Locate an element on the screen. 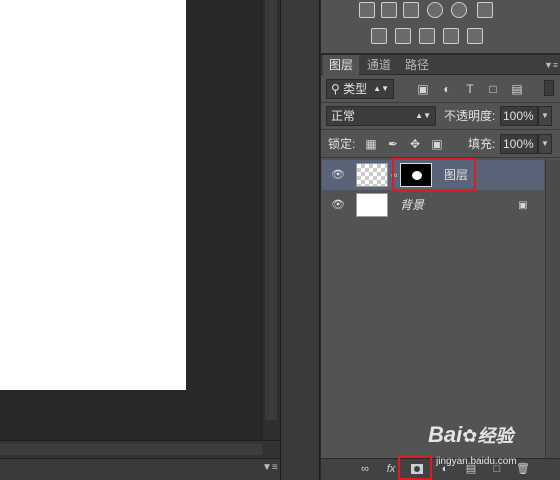  fx-icon: fx is located at coordinates (391, 469).